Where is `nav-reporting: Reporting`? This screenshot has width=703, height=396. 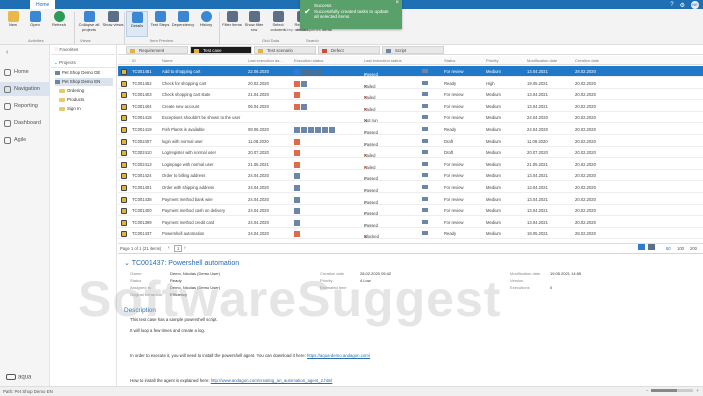
nav-reporting: Reporting is located at coordinates (25, 106).